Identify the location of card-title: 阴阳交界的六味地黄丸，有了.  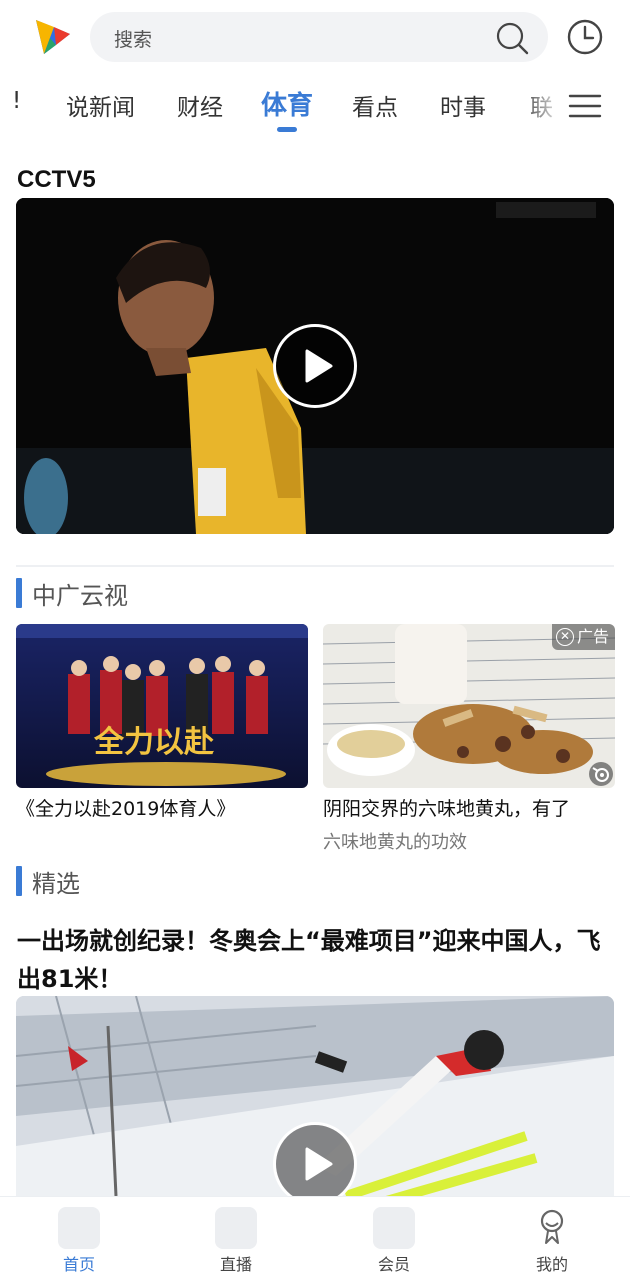
(447, 809).